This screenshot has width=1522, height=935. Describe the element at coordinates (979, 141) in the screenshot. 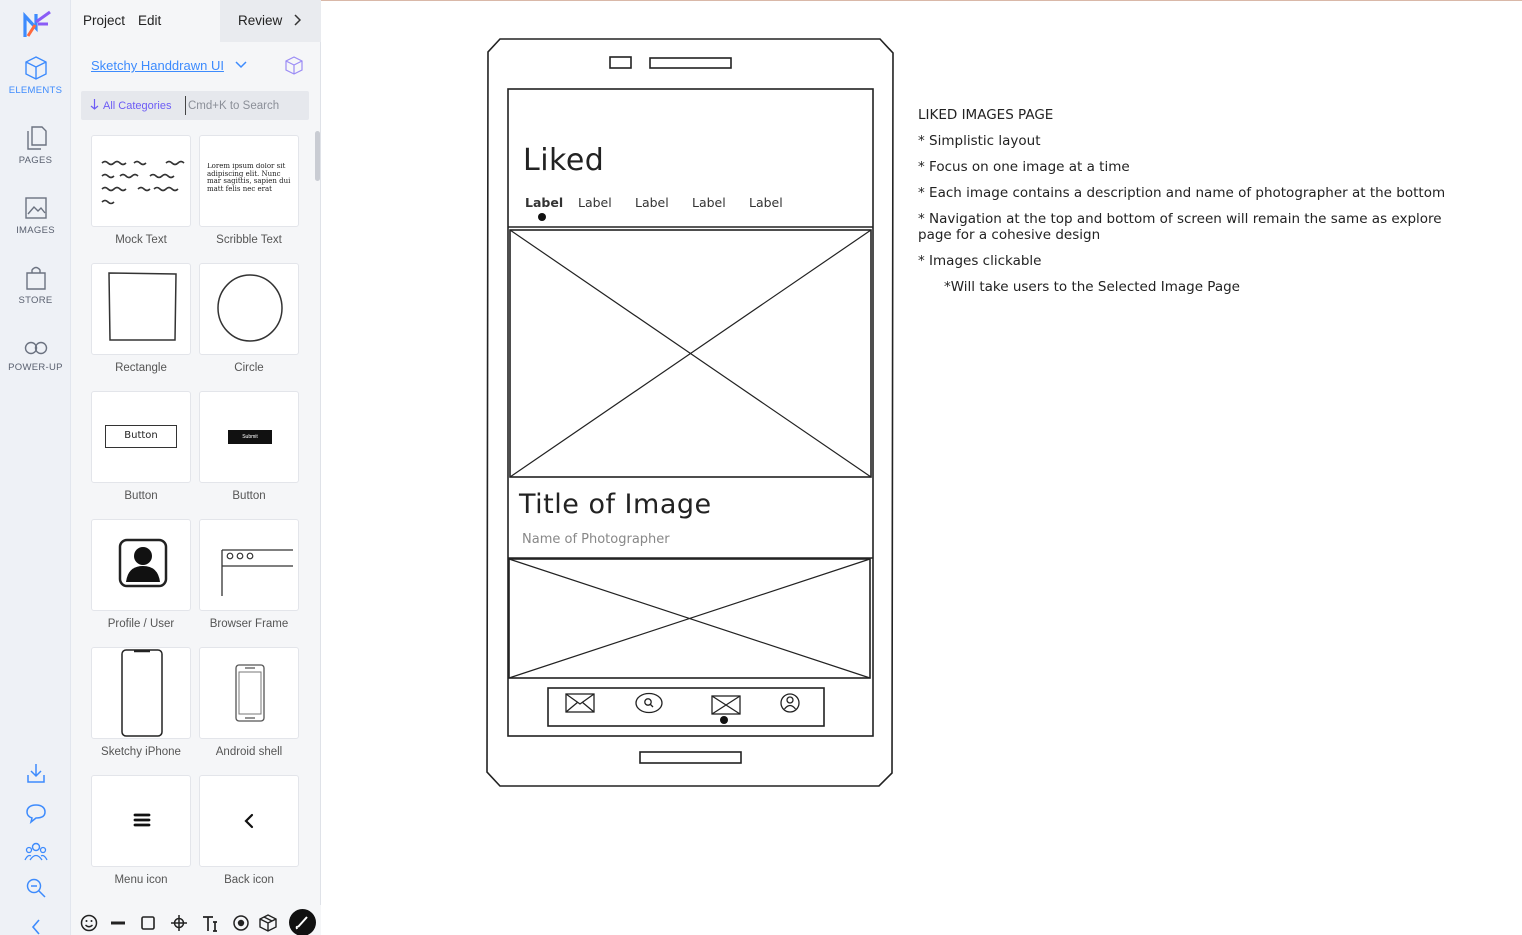

I see `note-bullet-1: * Simplistic layout` at that location.